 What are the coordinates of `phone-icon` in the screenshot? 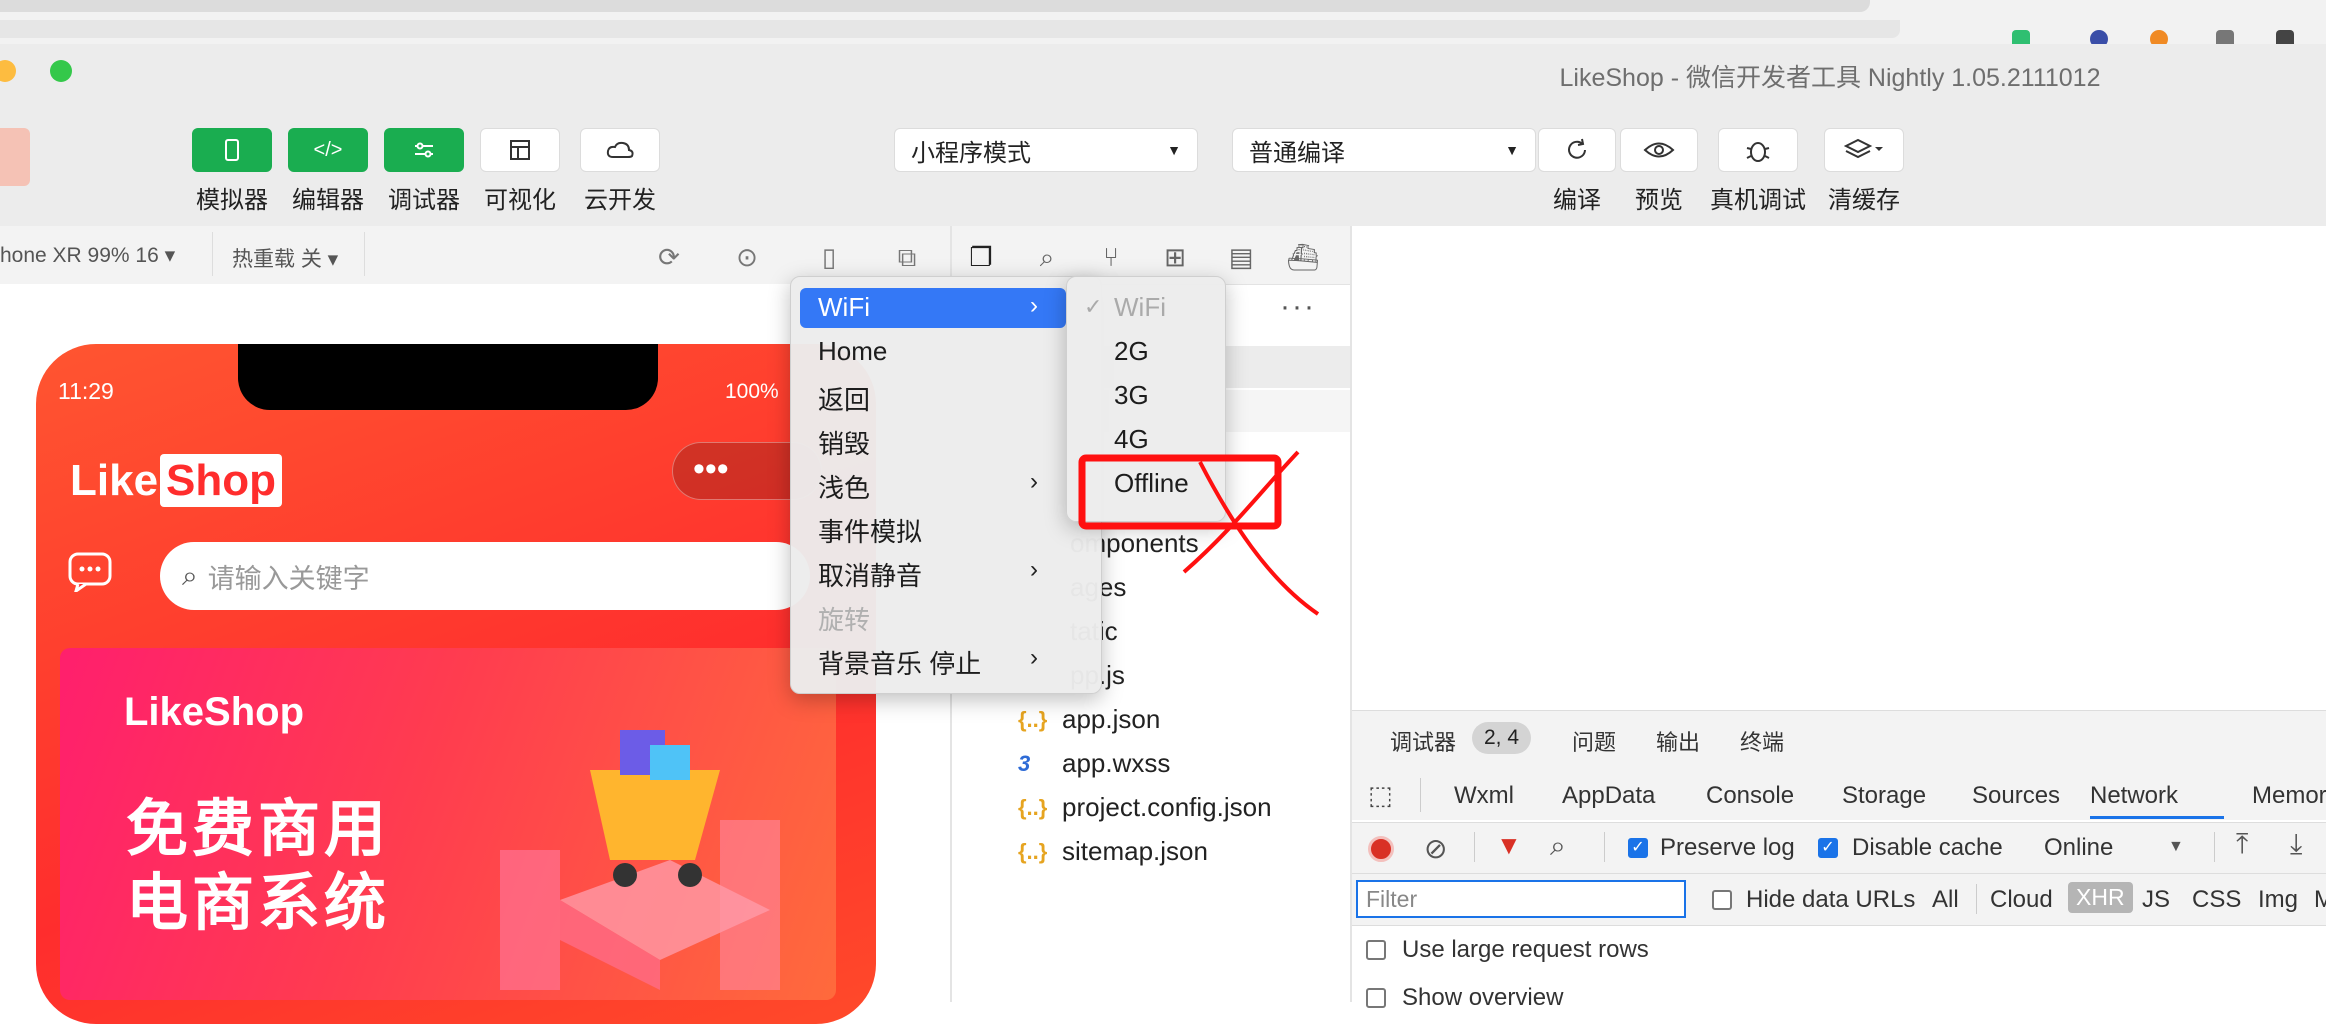 It's located at (232, 150).